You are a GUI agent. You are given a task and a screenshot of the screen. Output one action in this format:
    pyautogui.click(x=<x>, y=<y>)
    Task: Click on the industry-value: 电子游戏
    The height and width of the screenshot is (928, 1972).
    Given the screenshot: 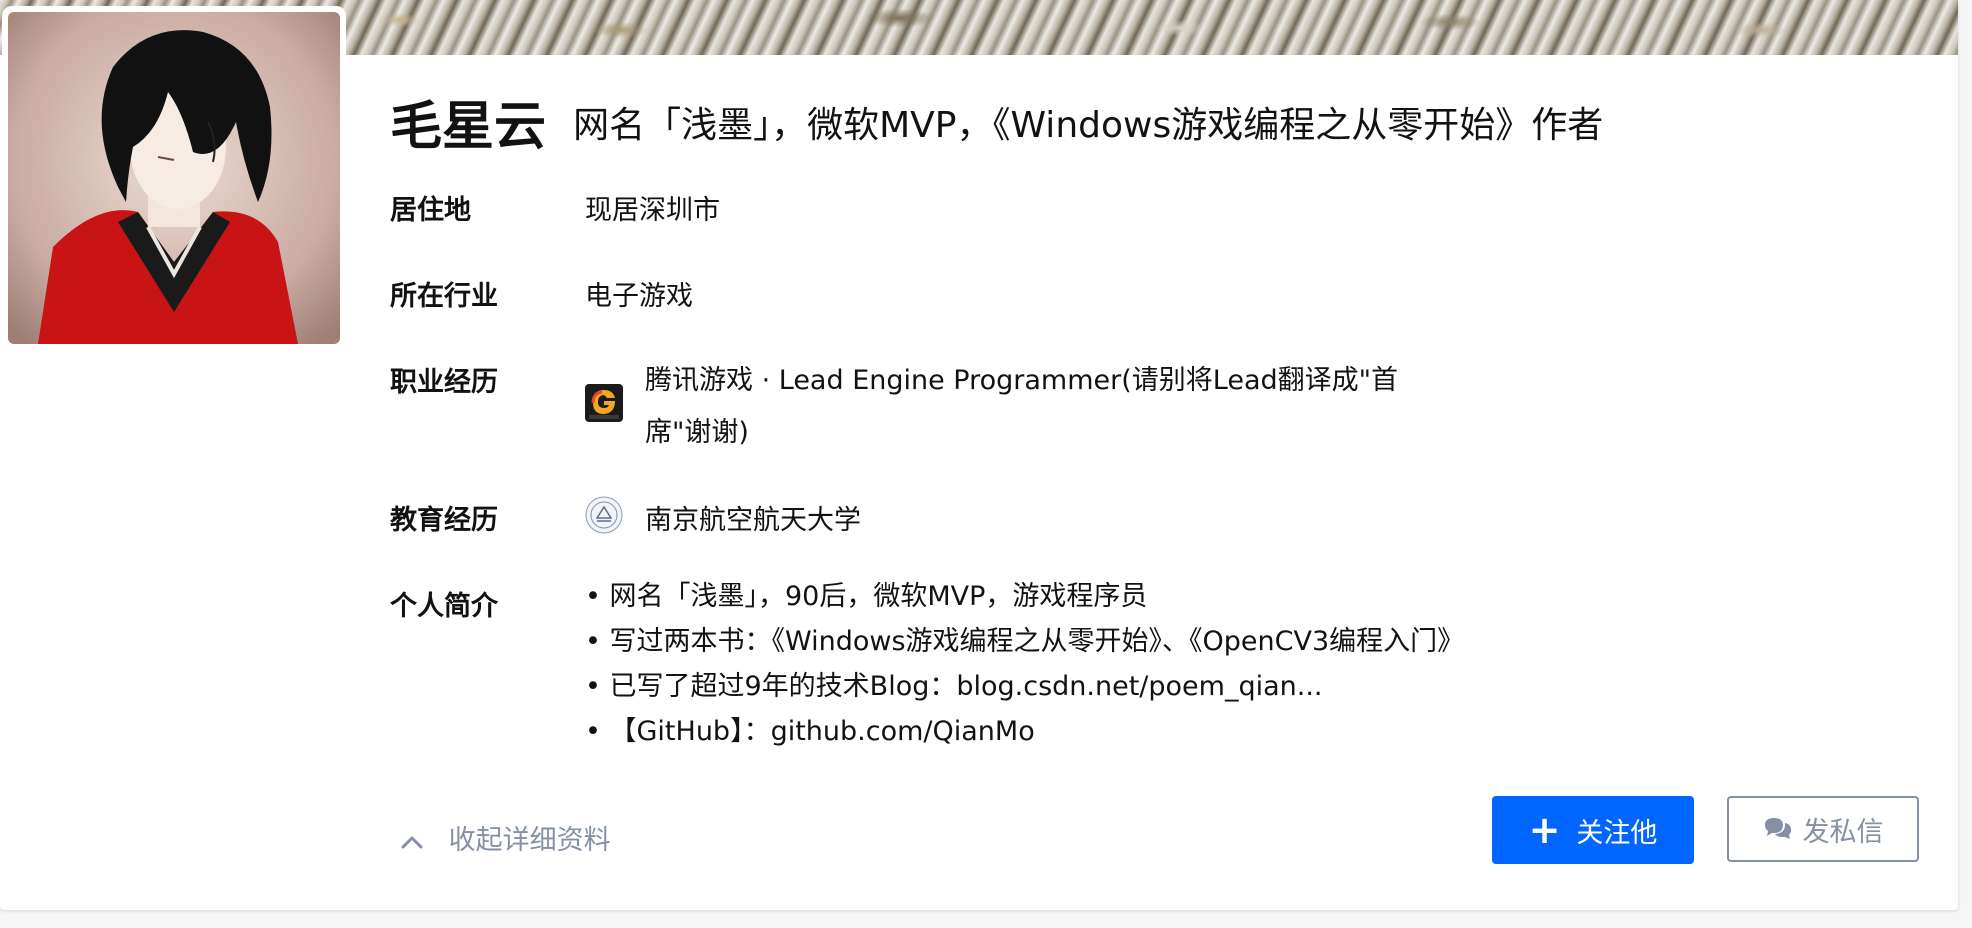 What is the action you would take?
    pyautogui.click(x=639, y=293)
    